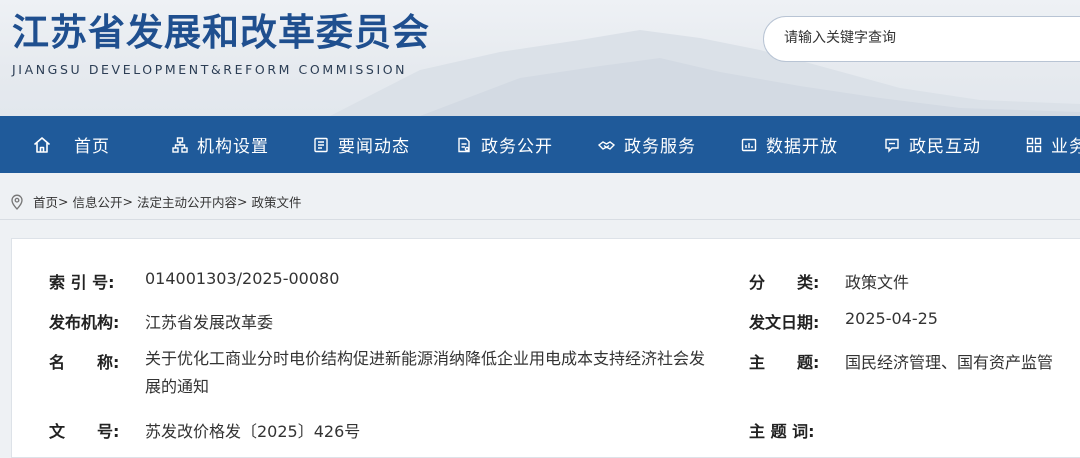  Describe the element at coordinates (82, 282) in the screenshot. I see `index-label: 索 引 号:` at that location.